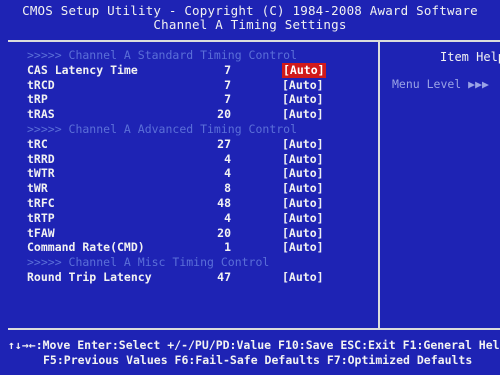 The height and width of the screenshot is (375, 500). Describe the element at coordinates (196, 144) in the screenshot. I see `setting-row-trc: tRC 27 [Auto]` at that location.